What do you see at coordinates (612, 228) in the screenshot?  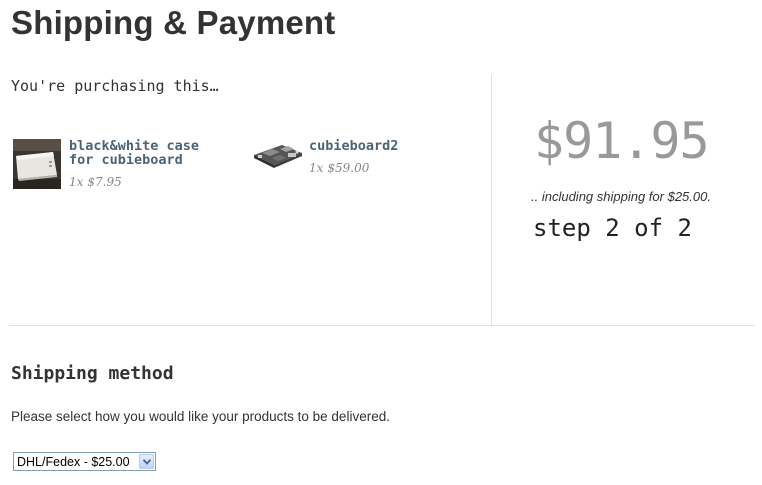 I see `step-indicator: step 2 of 2` at bounding box center [612, 228].